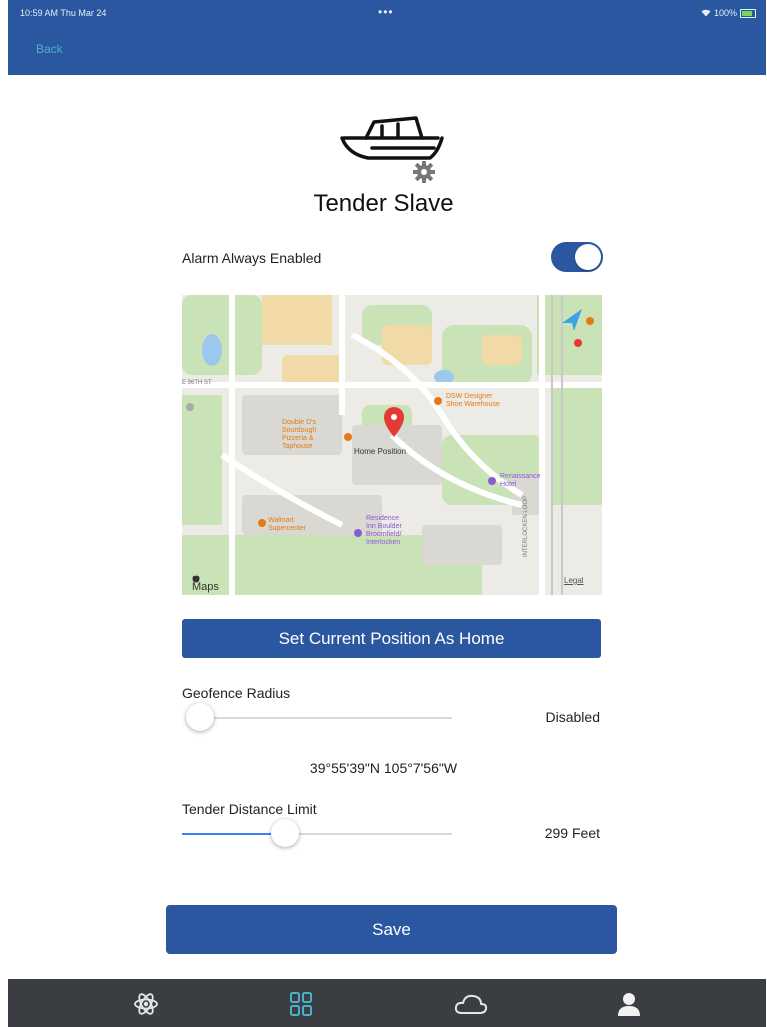 The height and width of the screenshot is (1027, 767). What do you see at coordinates (383, 768) in the screenshot?
I see `coordinates: 39°55'39"N 105°7'56"W` at bounding box center [383, 768].